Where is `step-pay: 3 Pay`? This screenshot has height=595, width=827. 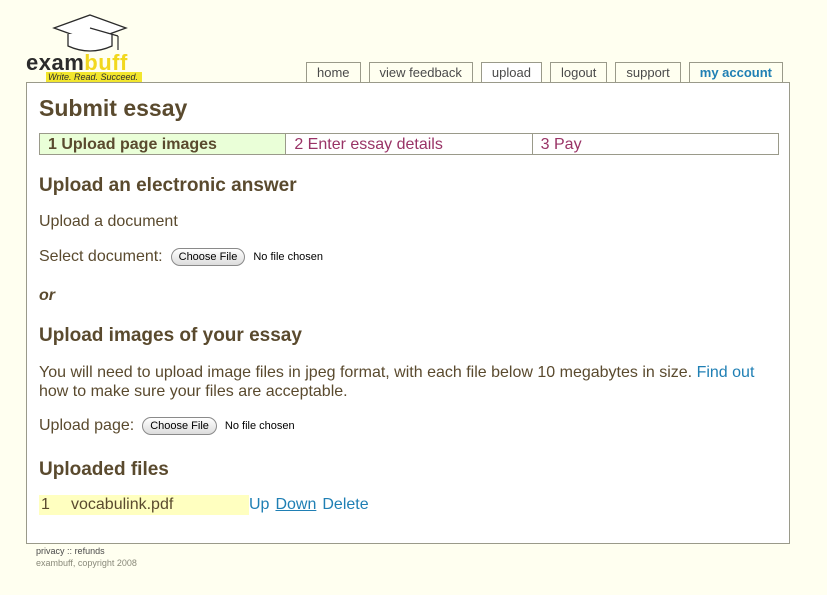
step-pay: 3 Pay is located at coordinates (655, 144).